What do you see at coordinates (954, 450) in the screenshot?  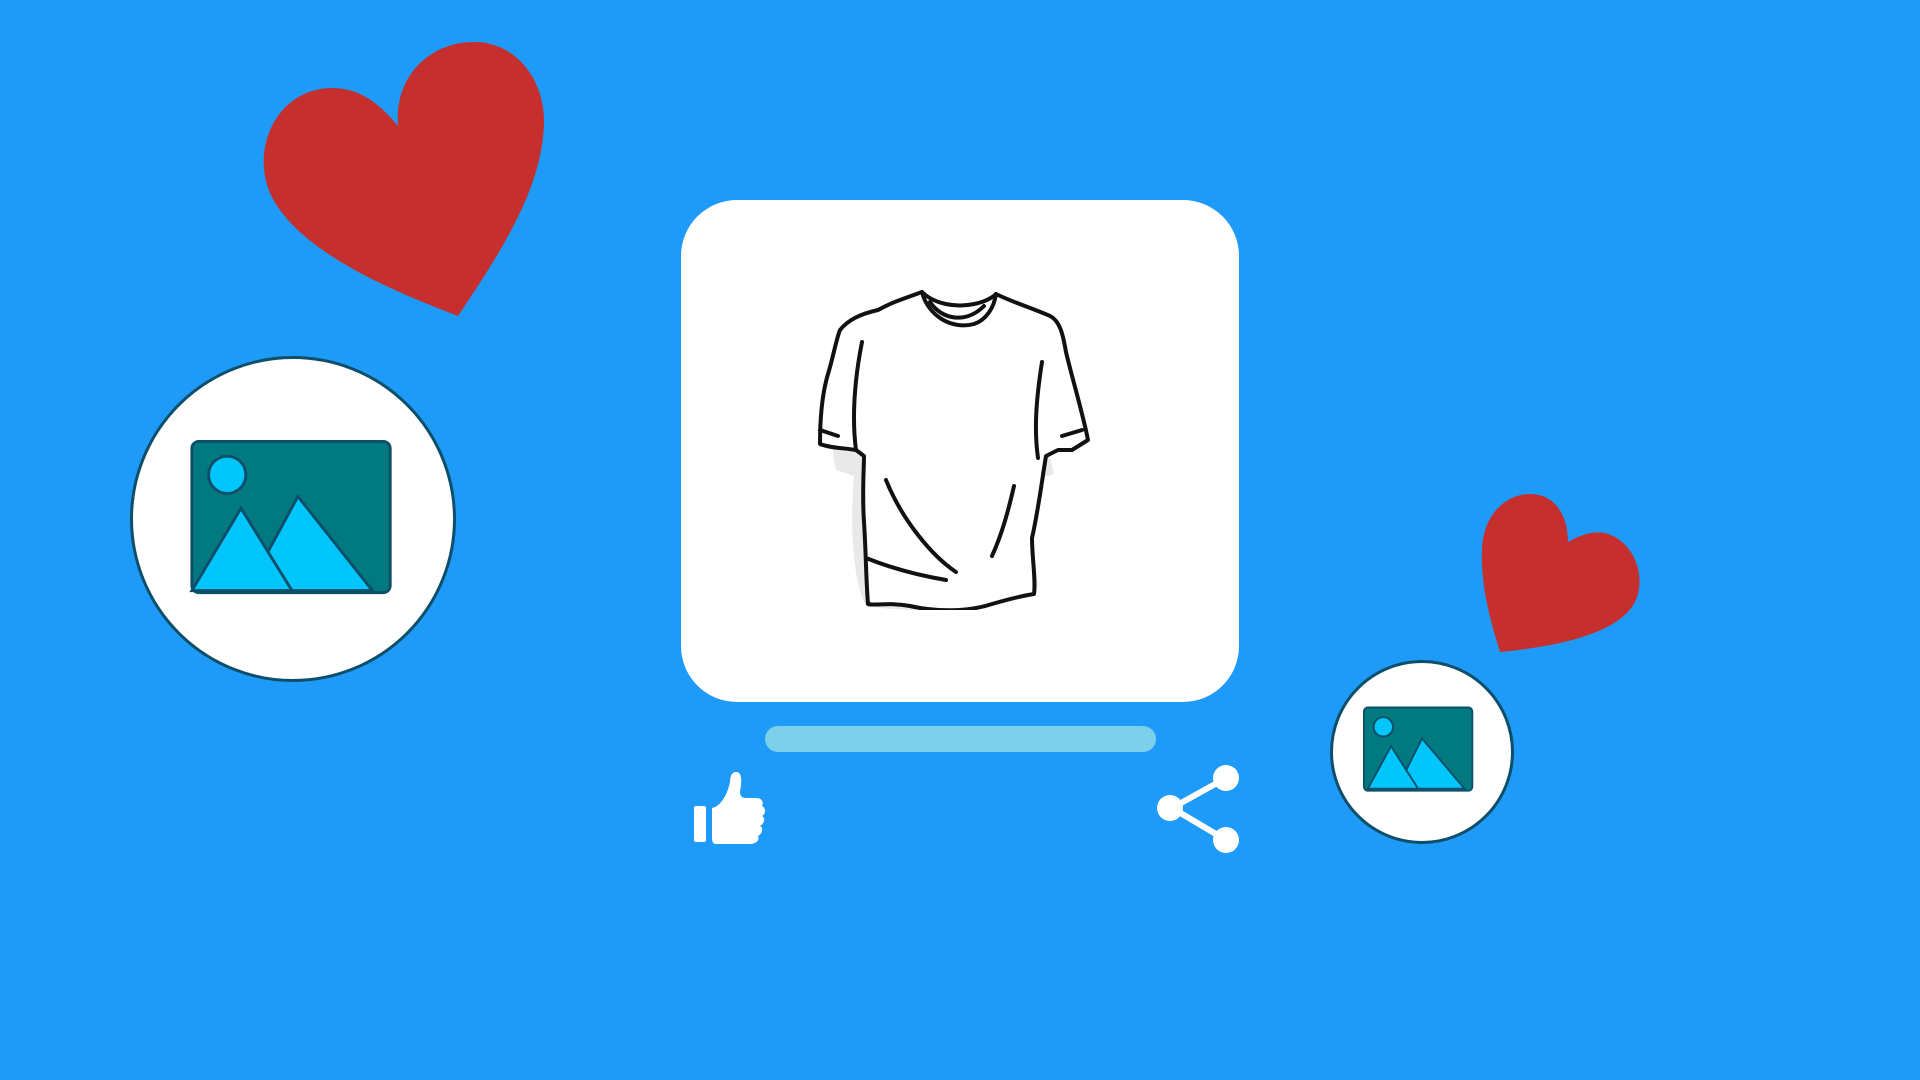 I see `tshirt-icon` at bounding box center [954, 450].